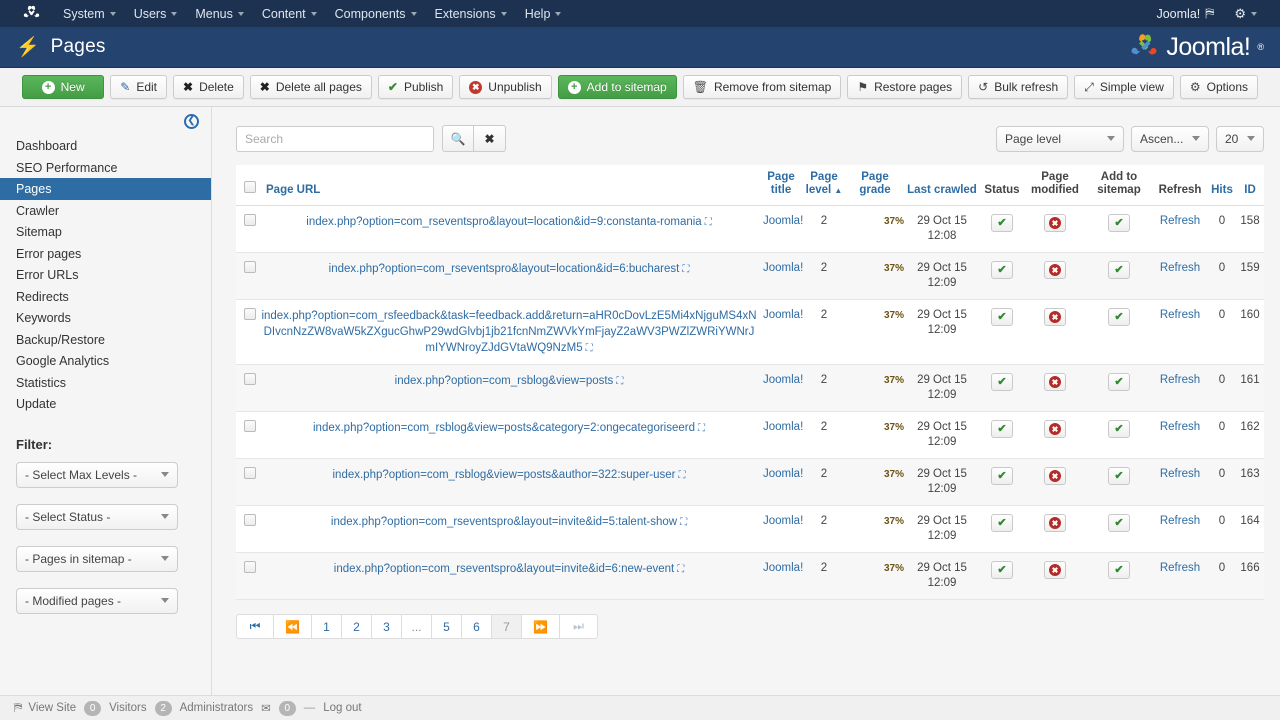 The height and width of the screenshot is (720, 1280). Describe the element at coordinates (471, 14) in the screenshot. I see `menu-extensions: Extensions` at that location.